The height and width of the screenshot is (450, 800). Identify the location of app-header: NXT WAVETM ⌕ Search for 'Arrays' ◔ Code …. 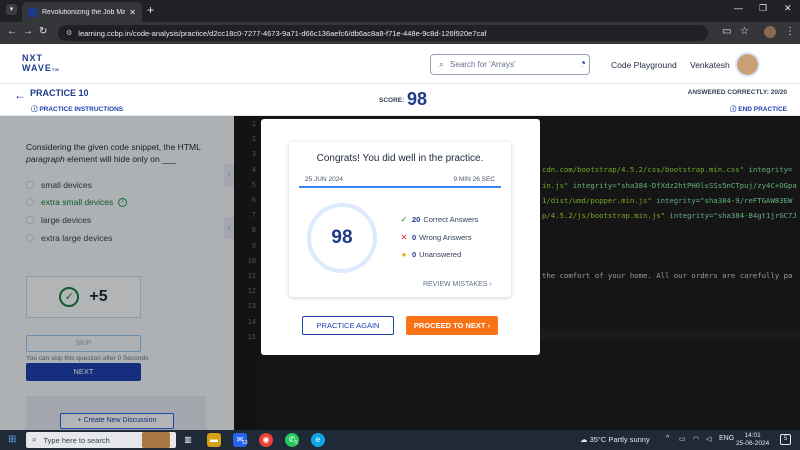
(400, 64).